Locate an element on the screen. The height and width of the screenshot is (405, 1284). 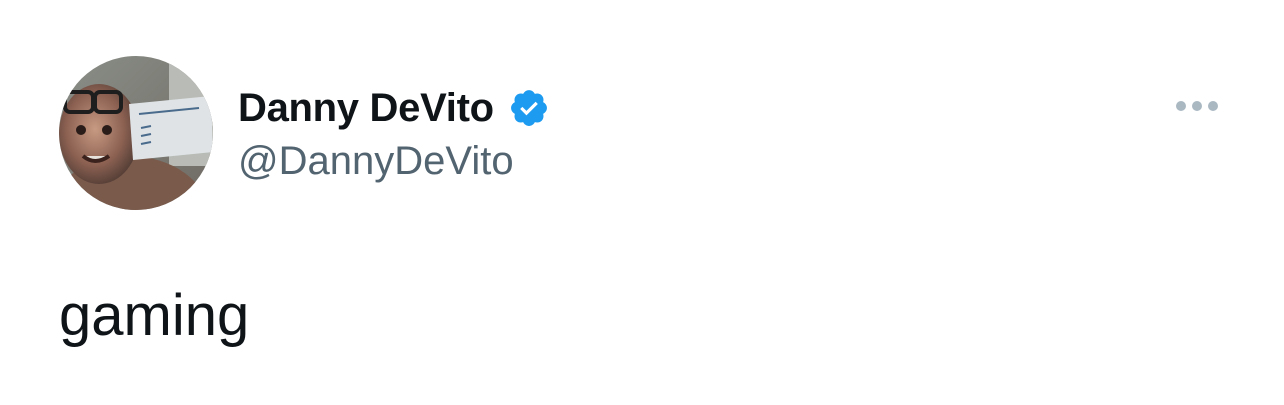
more-dots-icon is located at coordinates (1197, 106).